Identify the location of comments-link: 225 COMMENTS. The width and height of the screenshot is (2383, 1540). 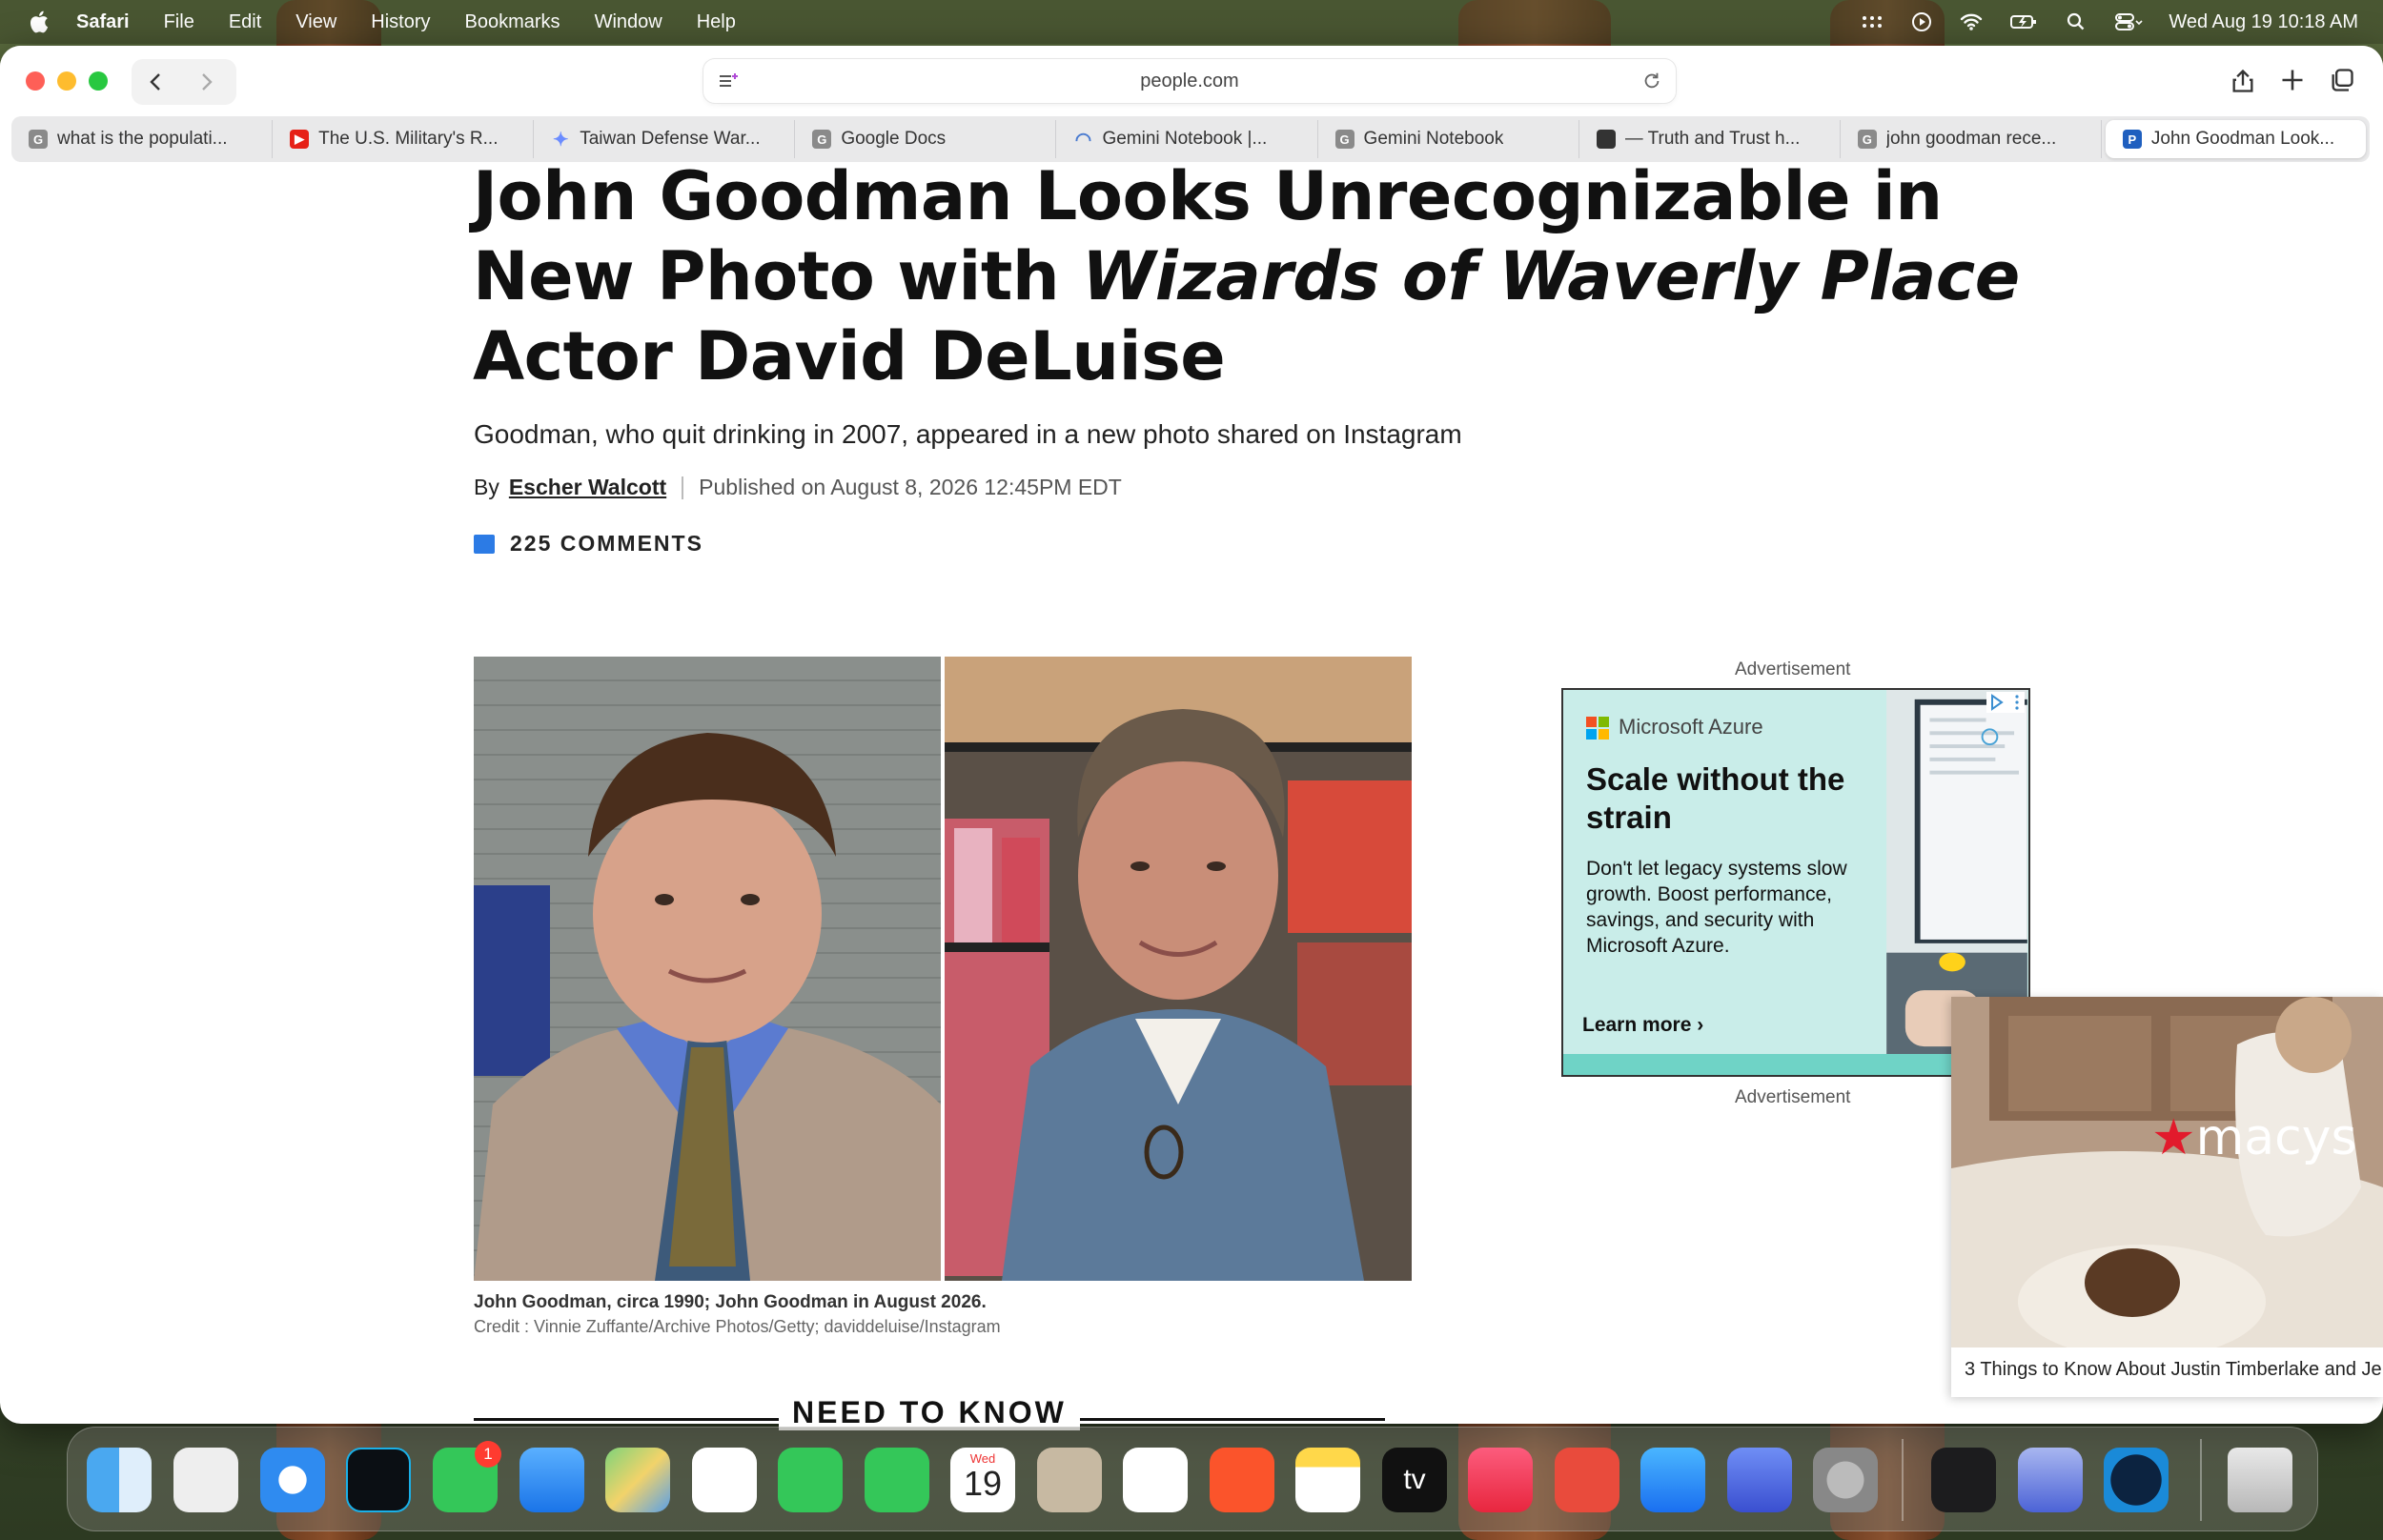
(589, 544).